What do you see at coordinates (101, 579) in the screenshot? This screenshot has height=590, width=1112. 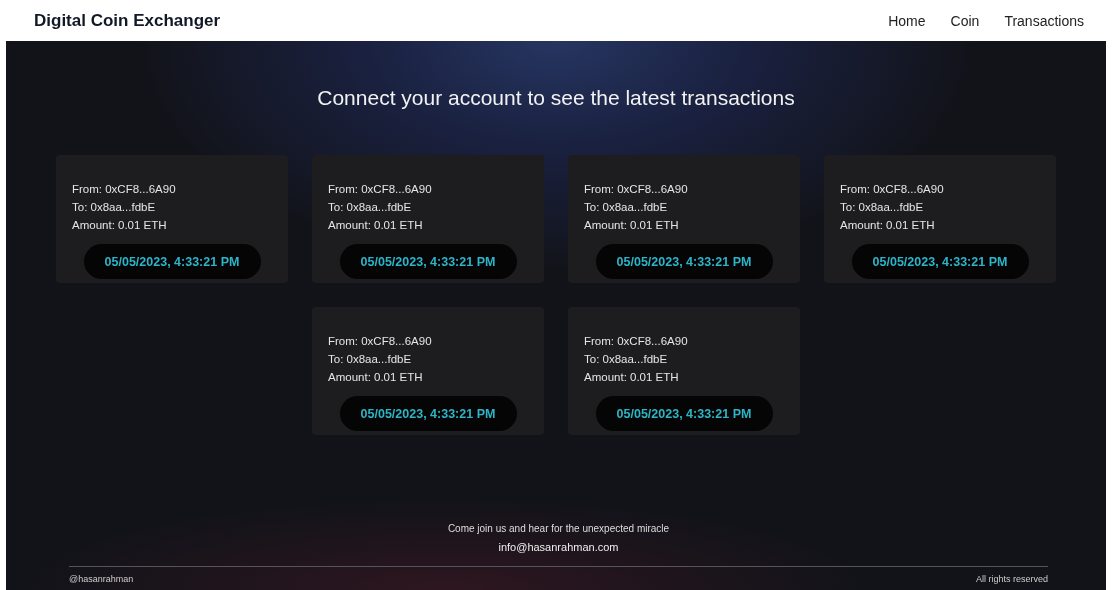 I see `author-handle: @hasanrahman` at bounding box center [101, 579].